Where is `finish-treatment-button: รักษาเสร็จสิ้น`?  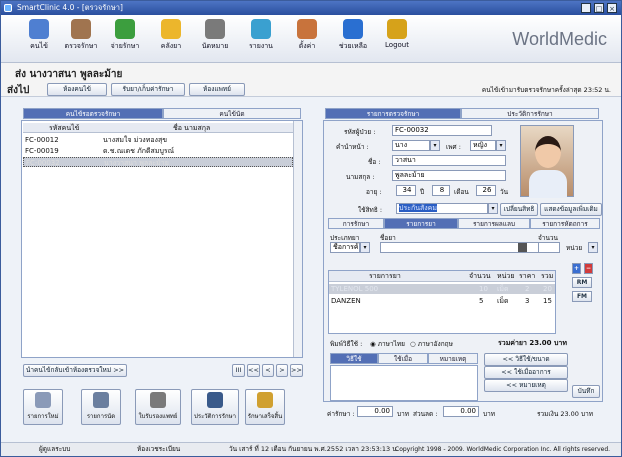
finish-treatment-button: รักษาเสร็จสิ้น is located at coordinates (265, 407).